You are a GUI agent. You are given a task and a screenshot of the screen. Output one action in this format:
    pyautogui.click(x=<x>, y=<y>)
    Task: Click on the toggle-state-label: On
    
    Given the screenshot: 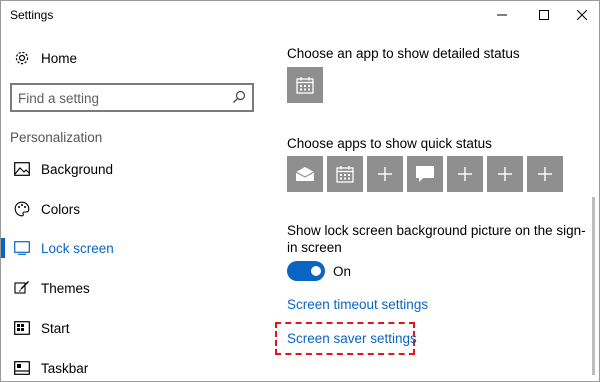 What is the action you would take?
    pyautogui.click(x=342, y=271)
    